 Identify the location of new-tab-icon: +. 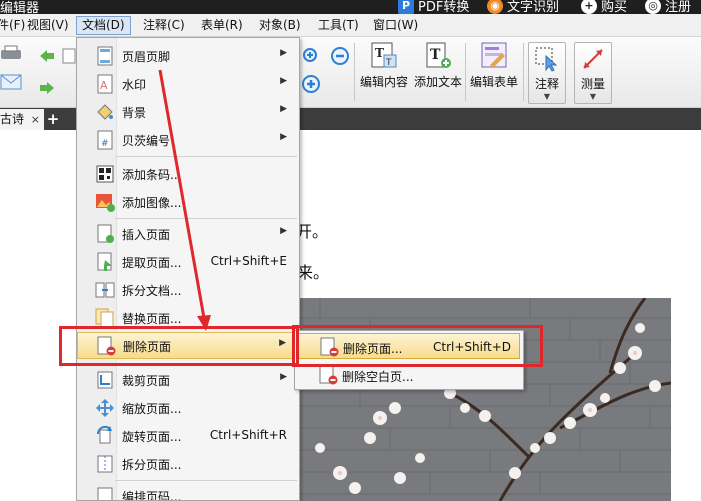
(53, 119).